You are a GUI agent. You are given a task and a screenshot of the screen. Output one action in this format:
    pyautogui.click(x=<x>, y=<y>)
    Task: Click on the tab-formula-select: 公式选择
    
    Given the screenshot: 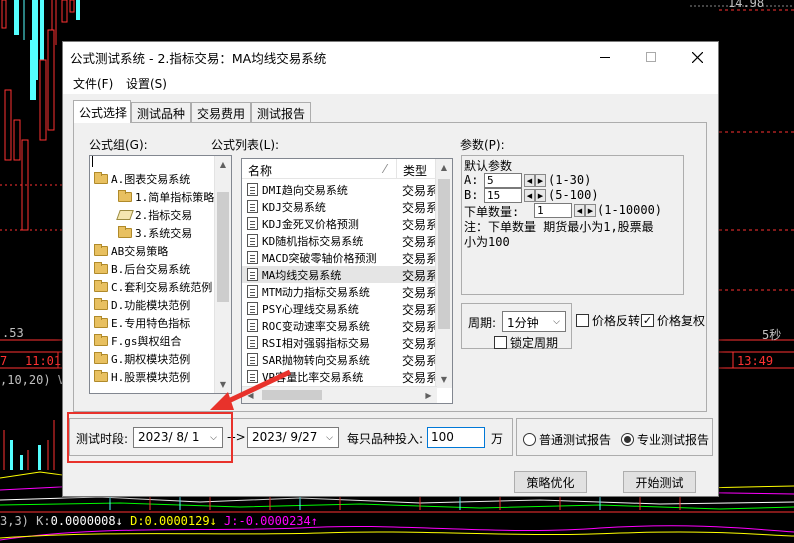 What is the action you would take?
    pyautogui.click(x=102, y=111)
    